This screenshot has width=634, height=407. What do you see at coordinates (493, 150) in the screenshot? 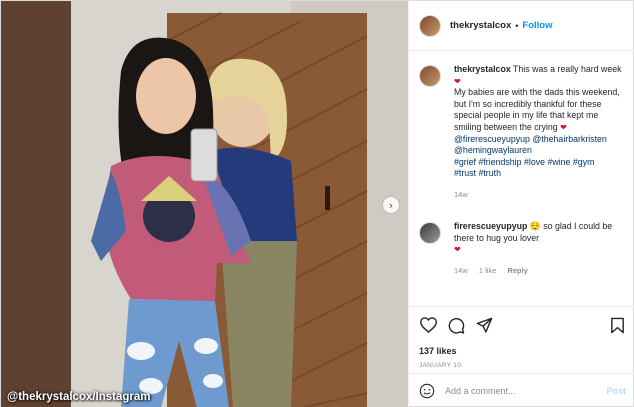
I see `mention-link: @hemingwaylauren` at bounding box center [493, 150].